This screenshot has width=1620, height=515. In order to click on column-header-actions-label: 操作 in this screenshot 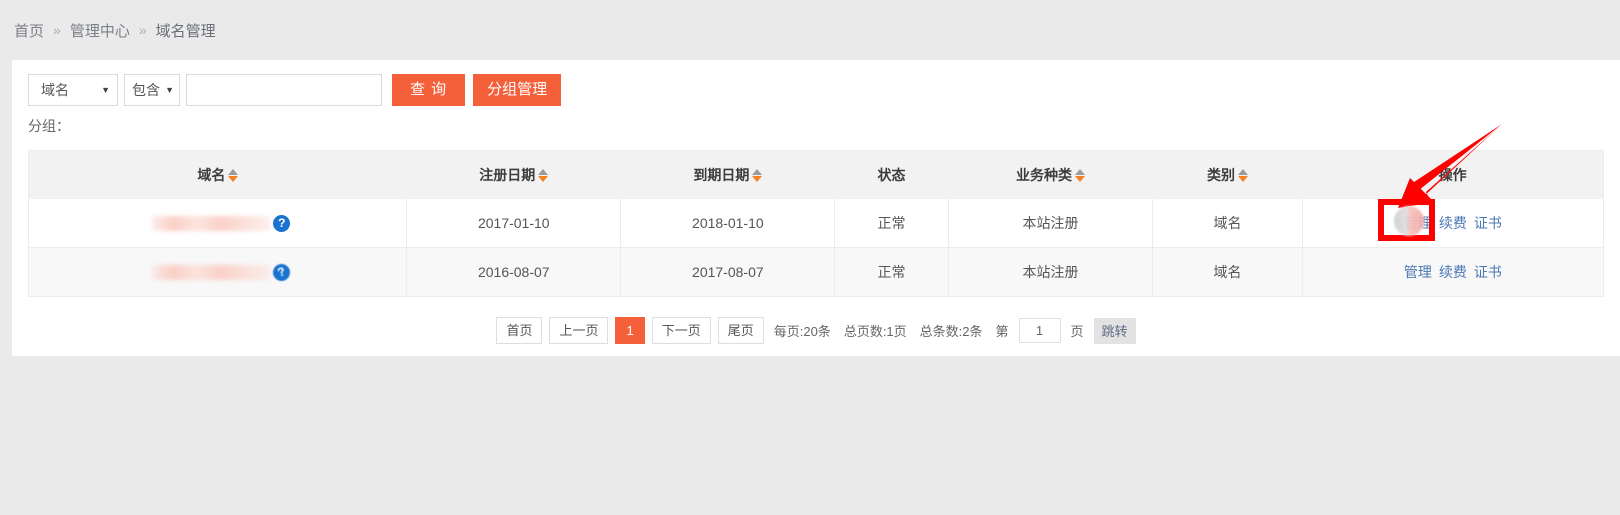, I will do `click(1452, 175)`.